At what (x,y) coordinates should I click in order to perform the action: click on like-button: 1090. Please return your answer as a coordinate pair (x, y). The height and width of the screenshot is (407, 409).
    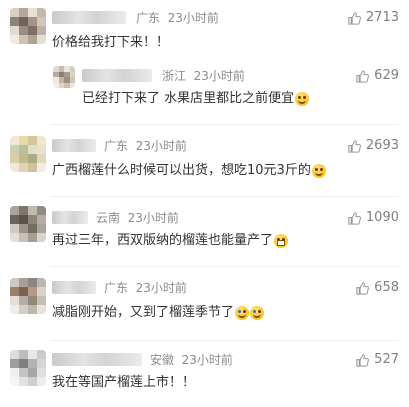
    Looking at the image, I should click on (373, 218).